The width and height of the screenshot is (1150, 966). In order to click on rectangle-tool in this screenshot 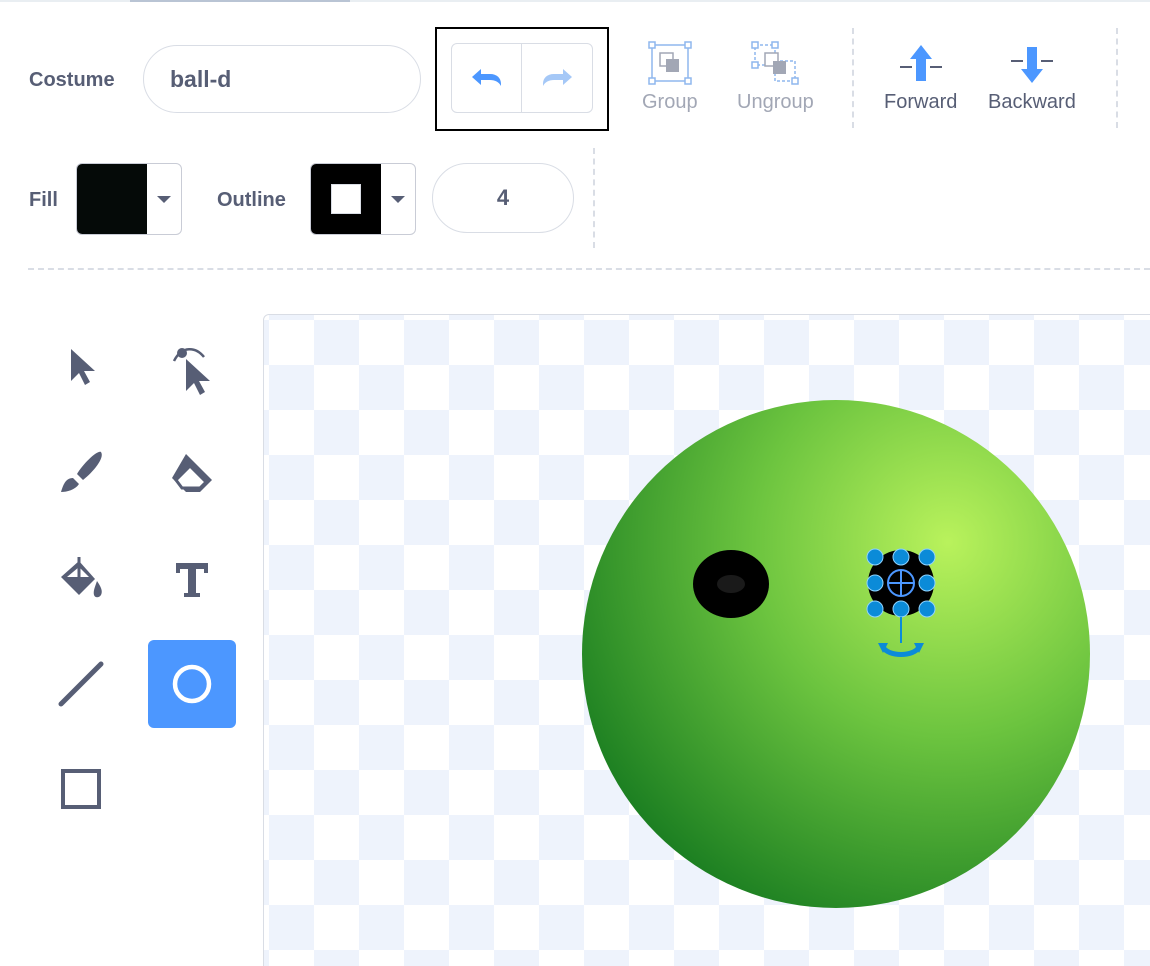, I will do `click(81, 789)`.